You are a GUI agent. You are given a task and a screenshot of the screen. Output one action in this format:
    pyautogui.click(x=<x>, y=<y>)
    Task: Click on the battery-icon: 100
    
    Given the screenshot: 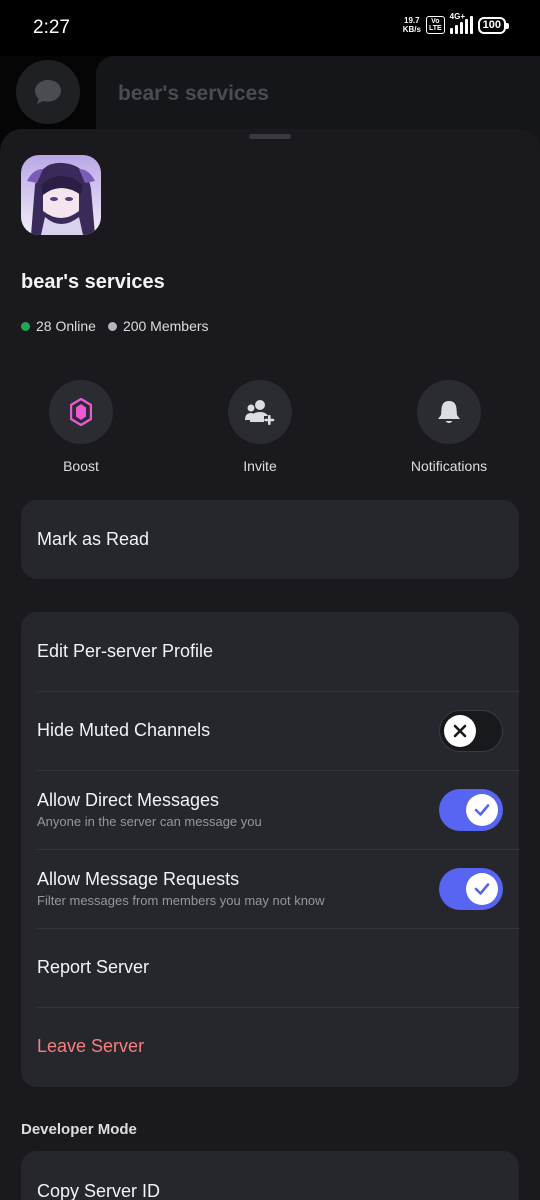 What is the action you would take?
    pyautogui.click(x=493, y=25)
    